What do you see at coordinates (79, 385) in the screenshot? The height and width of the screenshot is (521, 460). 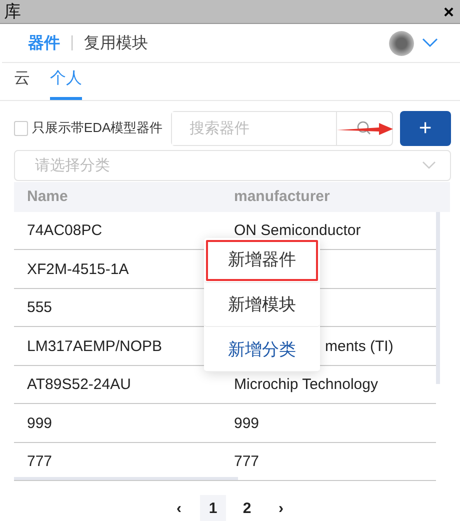 I see `table-cell: AT89S52-24AU` at bounding box center [79, 385].